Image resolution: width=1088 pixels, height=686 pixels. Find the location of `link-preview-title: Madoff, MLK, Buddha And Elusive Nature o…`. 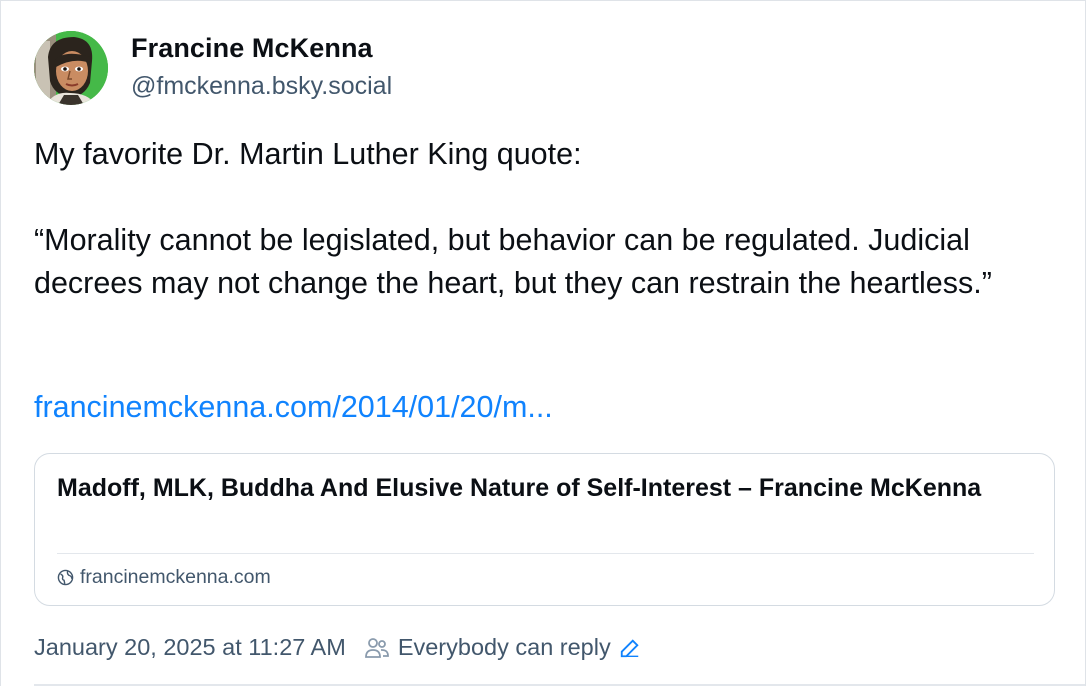

link-preview-title: Madoff, MLK, Buddha And Elusive Nature o… is located at coordinates (519, 488).